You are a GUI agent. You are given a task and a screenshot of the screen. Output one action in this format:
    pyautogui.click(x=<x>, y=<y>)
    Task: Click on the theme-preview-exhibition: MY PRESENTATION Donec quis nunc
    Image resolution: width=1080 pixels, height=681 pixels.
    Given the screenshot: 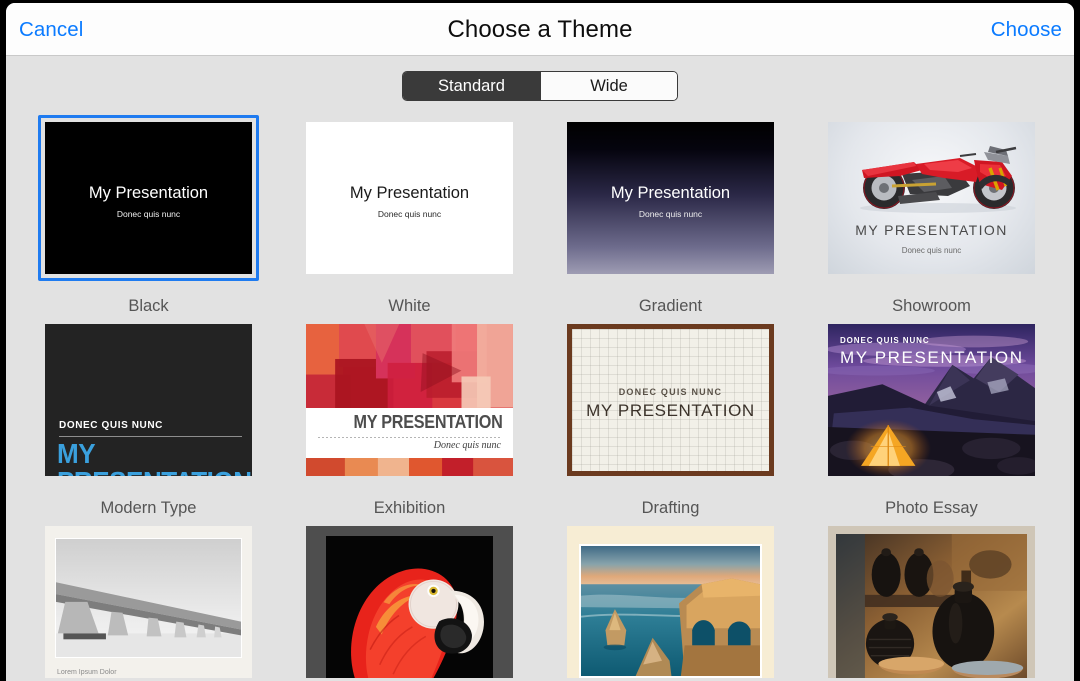 What is the action you would take?
    pyautogui.click(x=409, y=400)
    